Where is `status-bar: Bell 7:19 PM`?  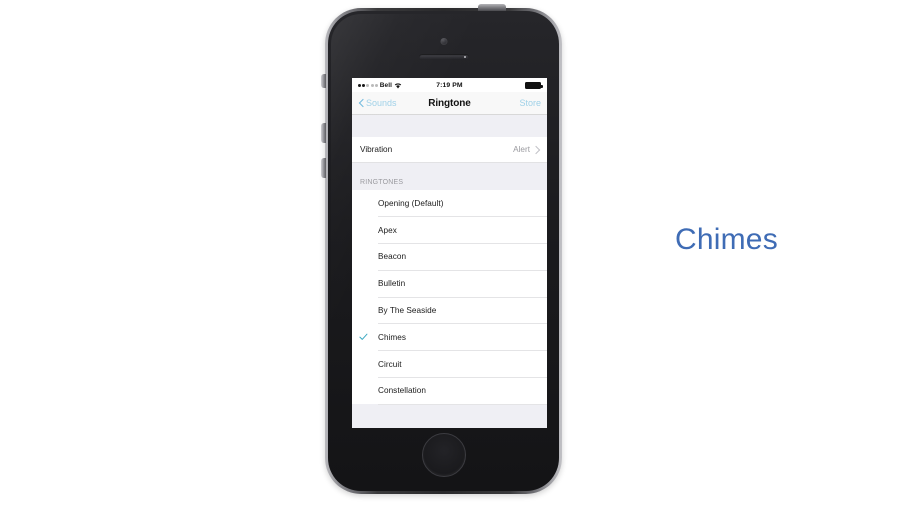
status-bar: Bell 7:19 PM is located at coordinates (449, 85).